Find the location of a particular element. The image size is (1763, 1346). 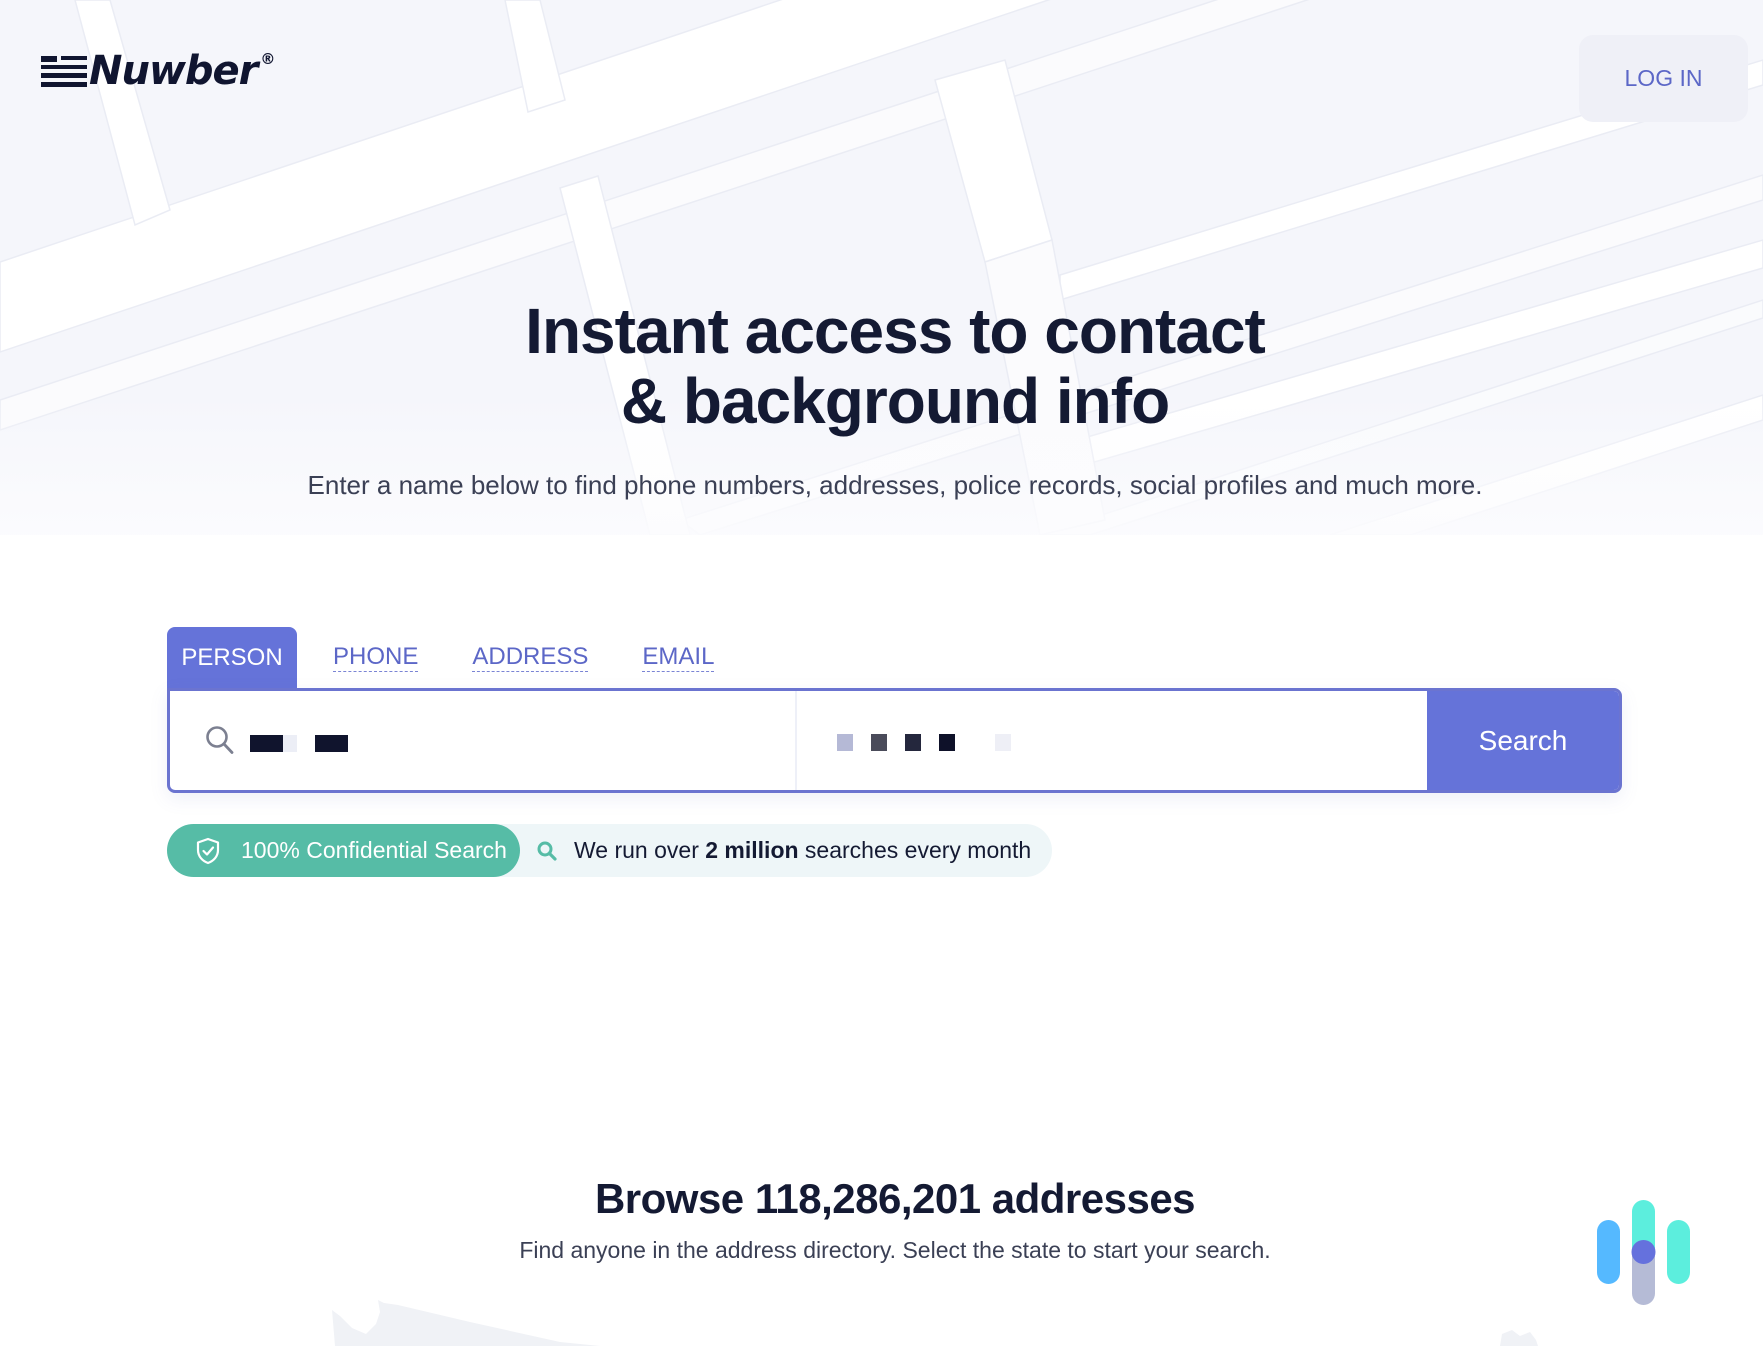

confidential-label: 100% Confidential Search is located at coordinates (374, 850).